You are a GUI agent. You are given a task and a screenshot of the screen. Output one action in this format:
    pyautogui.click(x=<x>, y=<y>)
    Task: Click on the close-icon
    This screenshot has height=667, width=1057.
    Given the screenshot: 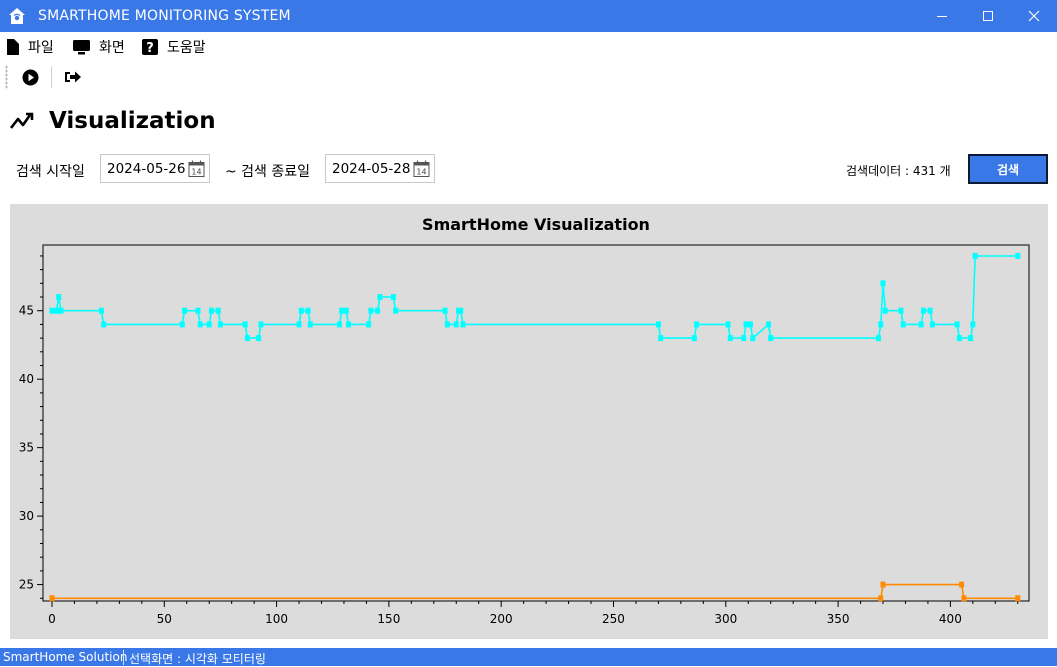 What is the action you would take?
    pyautogui.click(x=1034, y=16)
    